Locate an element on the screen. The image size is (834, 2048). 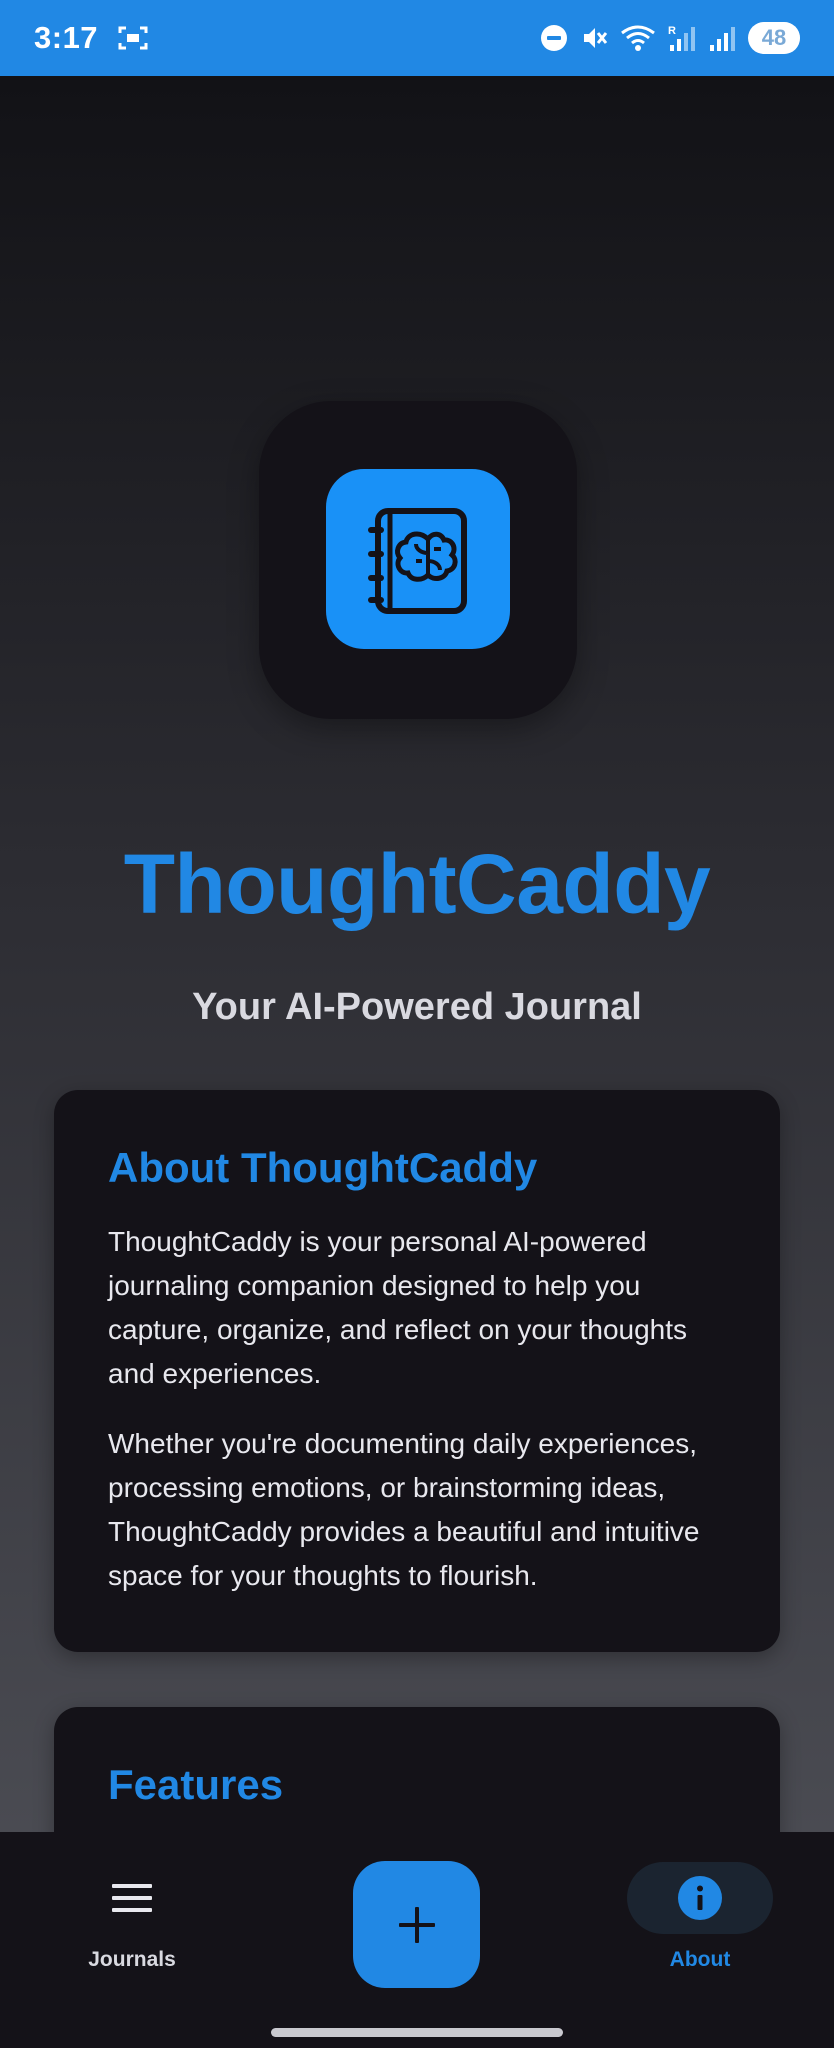
battery-icon: 48 is located at coordinates (774, 38).